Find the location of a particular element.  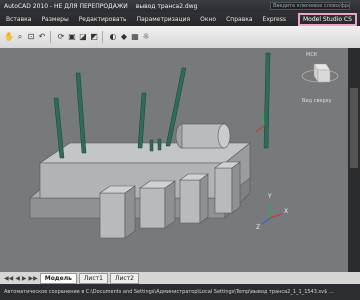

app-title: AutoCAD 2010 - НЕ ДЛЯ ПЕРЕПРОДАЖИ is located at coordinates (66, 6).